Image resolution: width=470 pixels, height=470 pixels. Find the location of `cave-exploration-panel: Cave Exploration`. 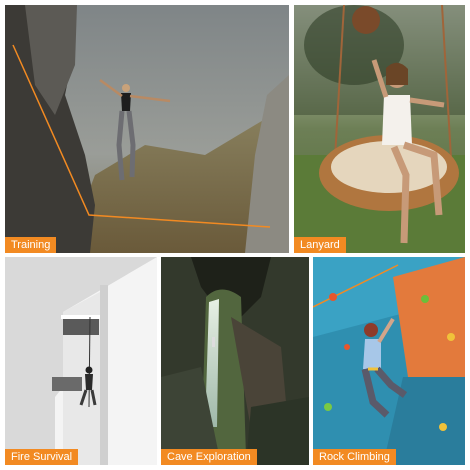

cave-exploration-panel: Cave Exploration is located at coordinates (235, 361).